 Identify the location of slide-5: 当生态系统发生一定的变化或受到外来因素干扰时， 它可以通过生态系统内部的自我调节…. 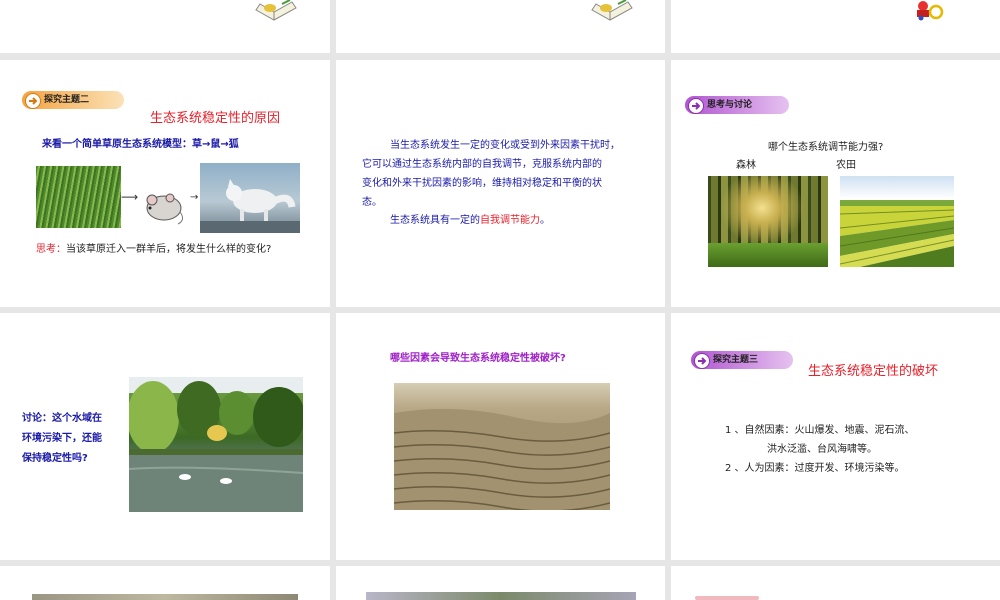
(500, 183).